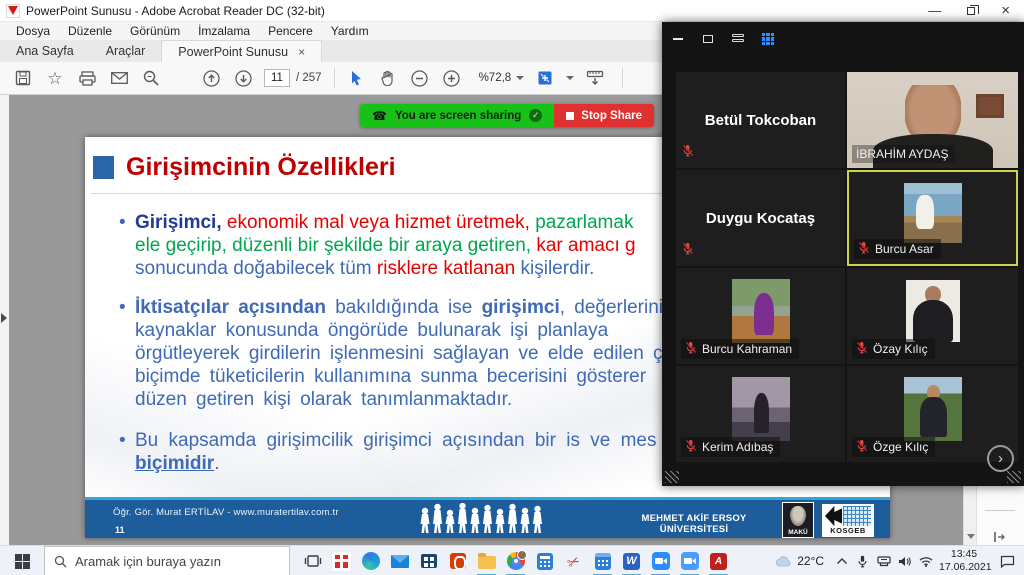 The height and width of the screenshot is (575, 1024). I want to click on restore-button, so click(973, 10).